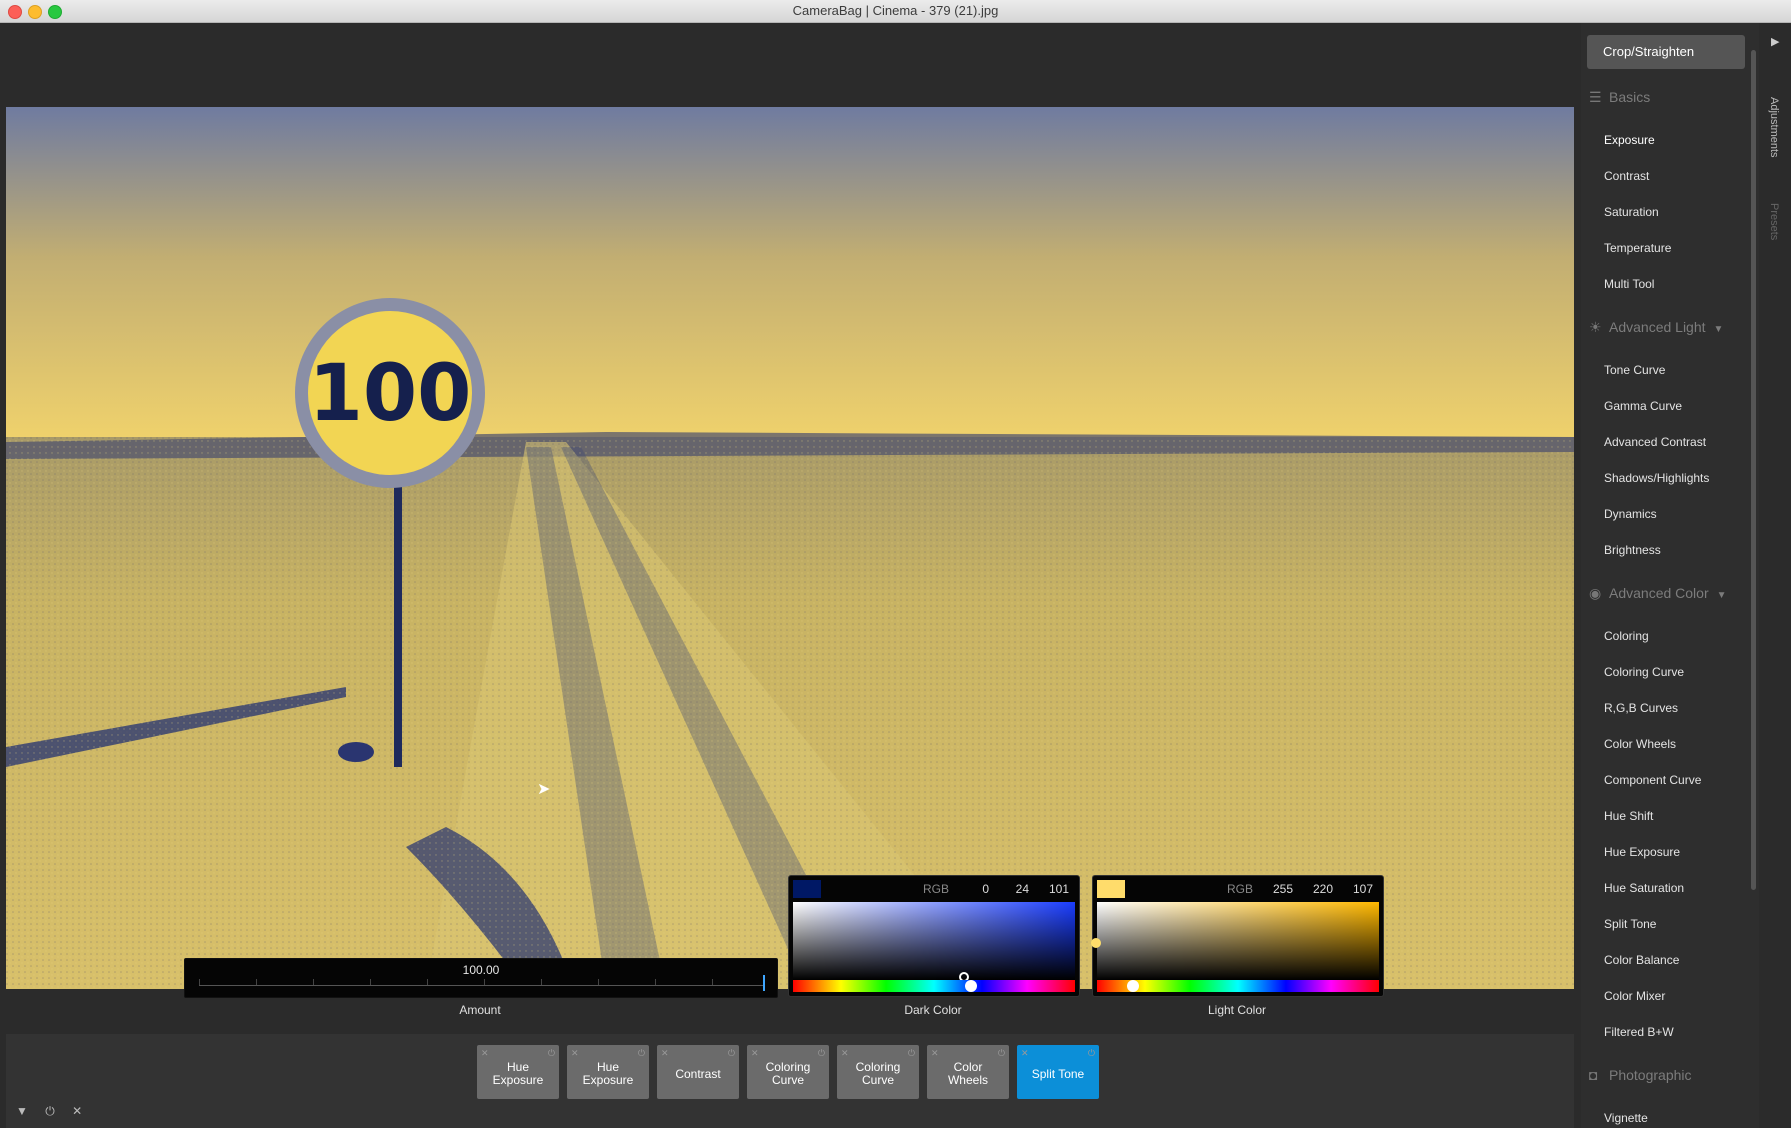 The height and width of the screenshot is (1128, 1791). I want to click on dark-color-g: 24, so click(1009, 889).